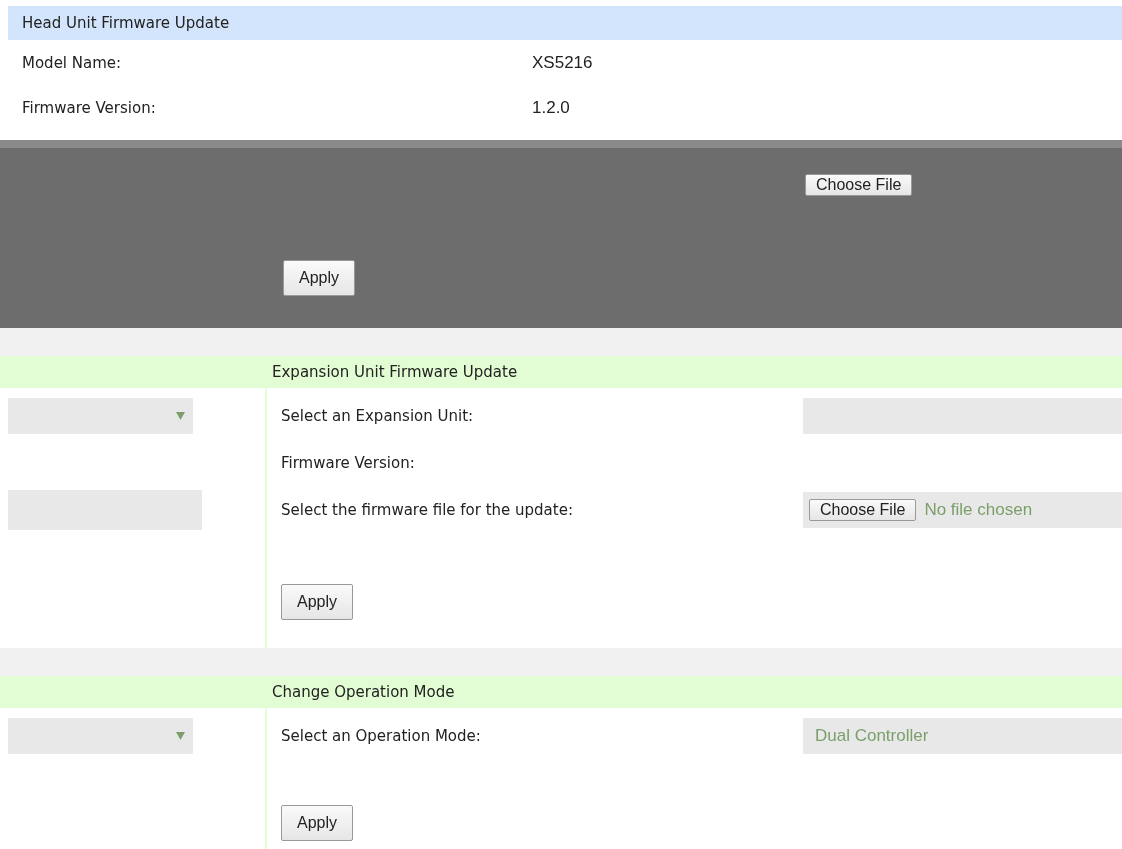 Image resolution: width=1122 pixels, height=849 pixels. I want to click on field-value: XS5216, so click(563, 62).